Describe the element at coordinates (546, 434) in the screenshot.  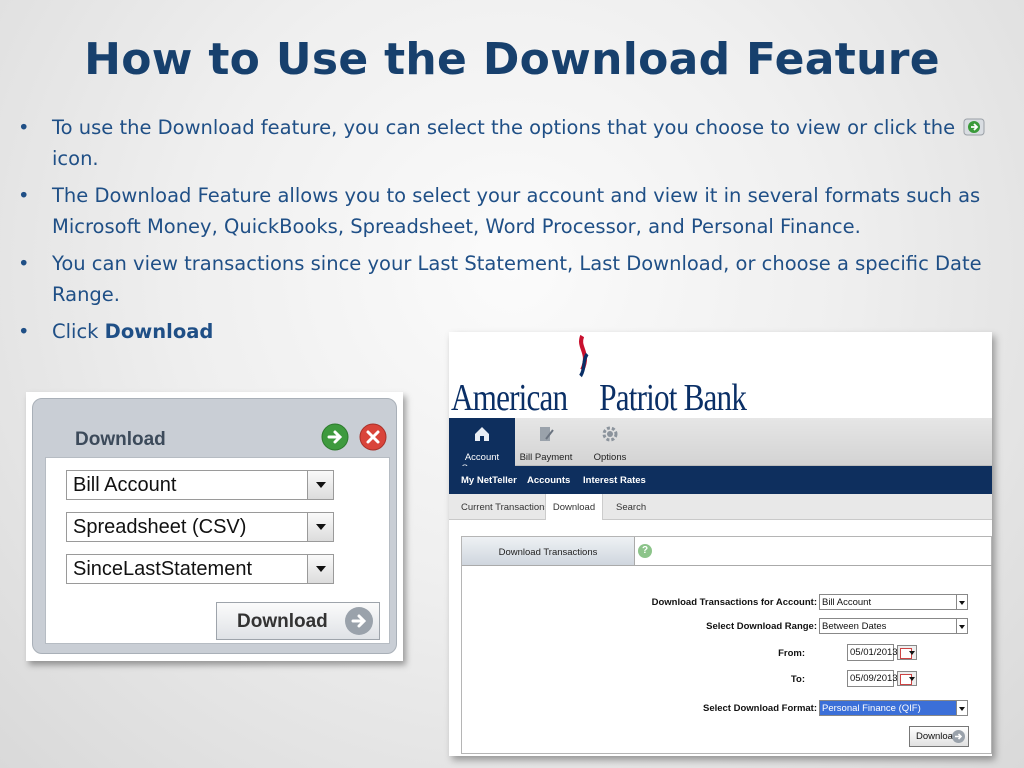
I see `bill-pen-icon` at that location.